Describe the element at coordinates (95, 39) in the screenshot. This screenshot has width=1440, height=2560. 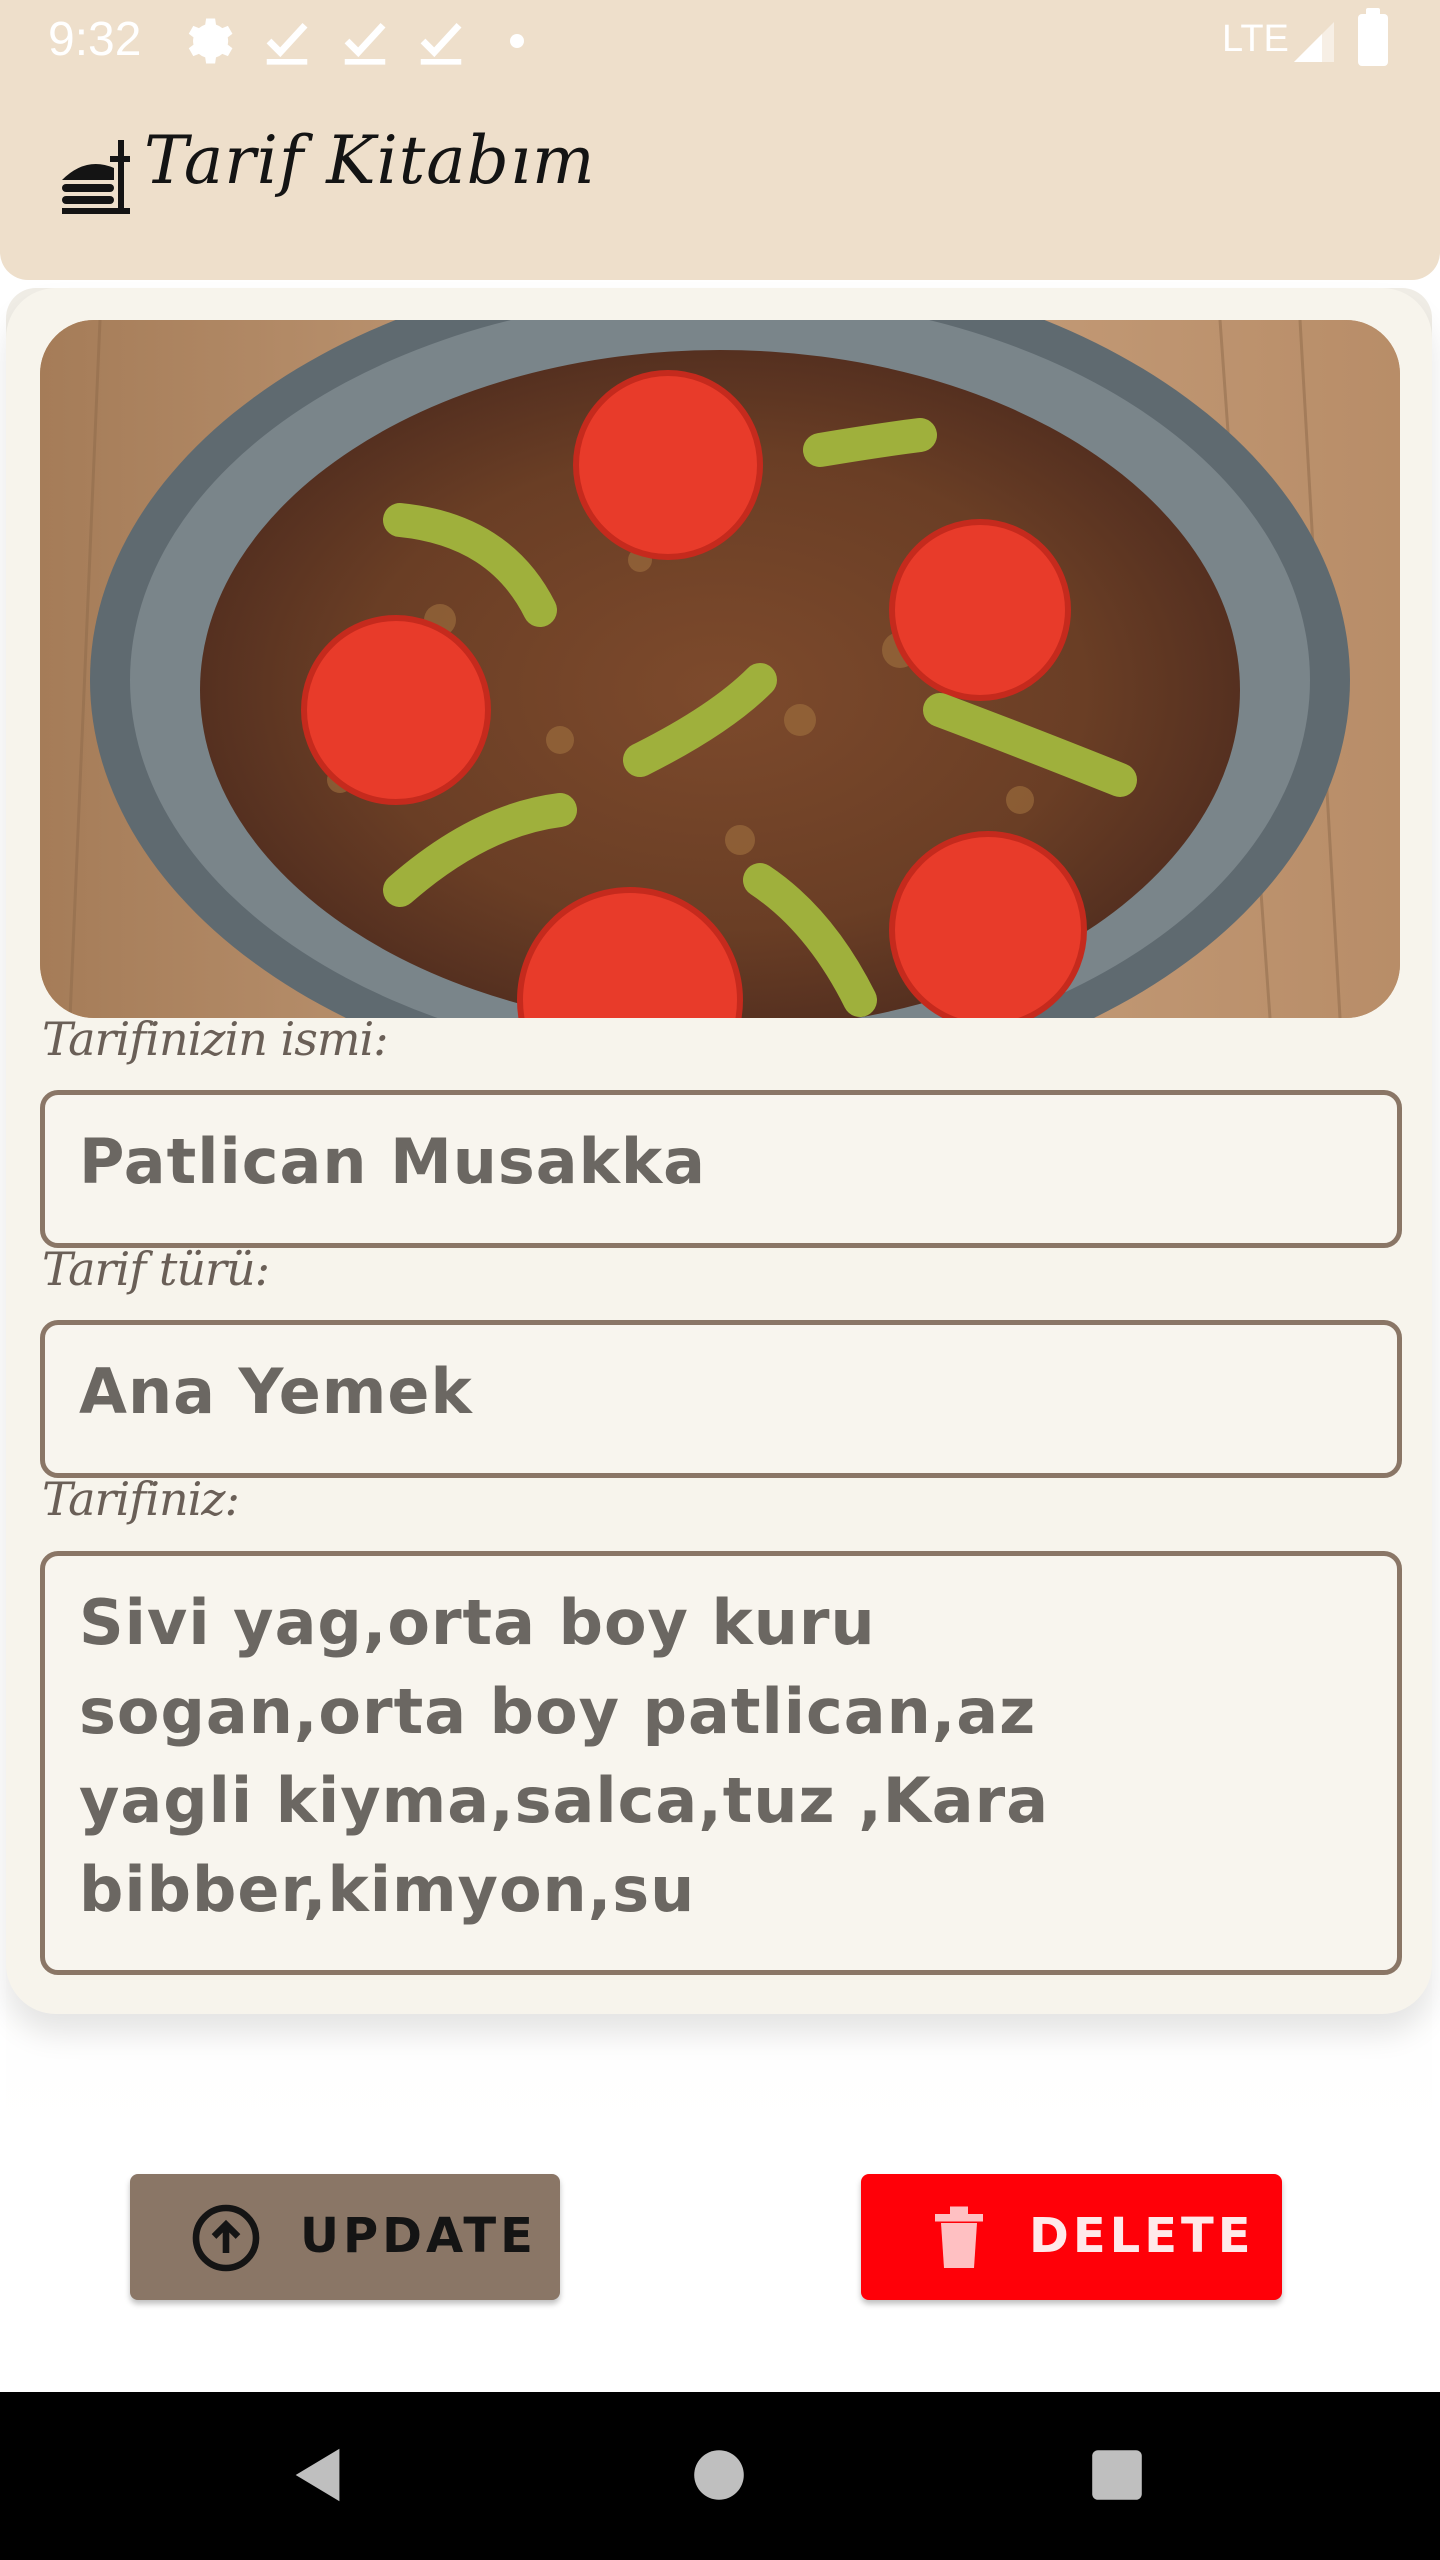
I see `status-time: 9:32` at that location.